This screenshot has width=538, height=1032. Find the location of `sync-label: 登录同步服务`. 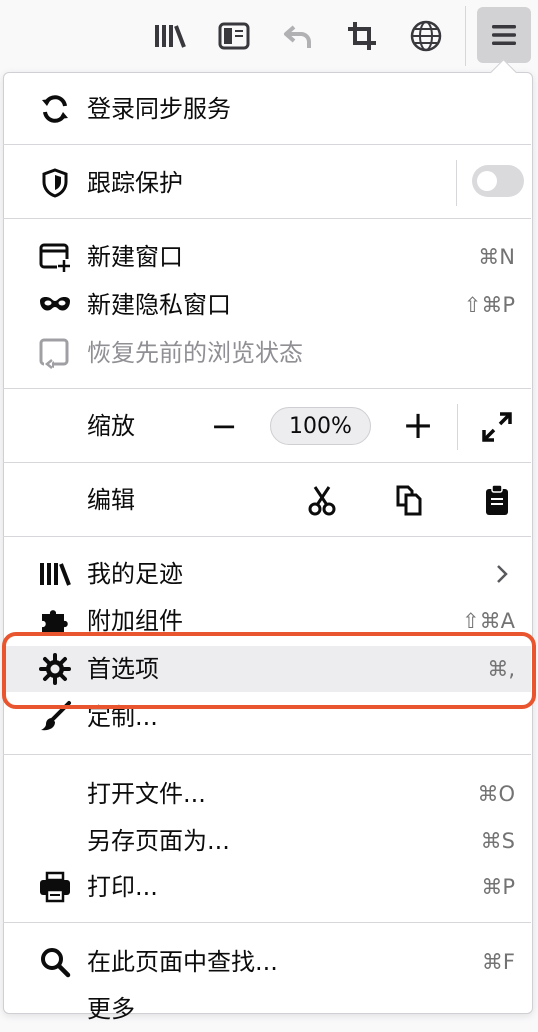

sync-label: 登录同步服务 is located at coordinates (159, 109).